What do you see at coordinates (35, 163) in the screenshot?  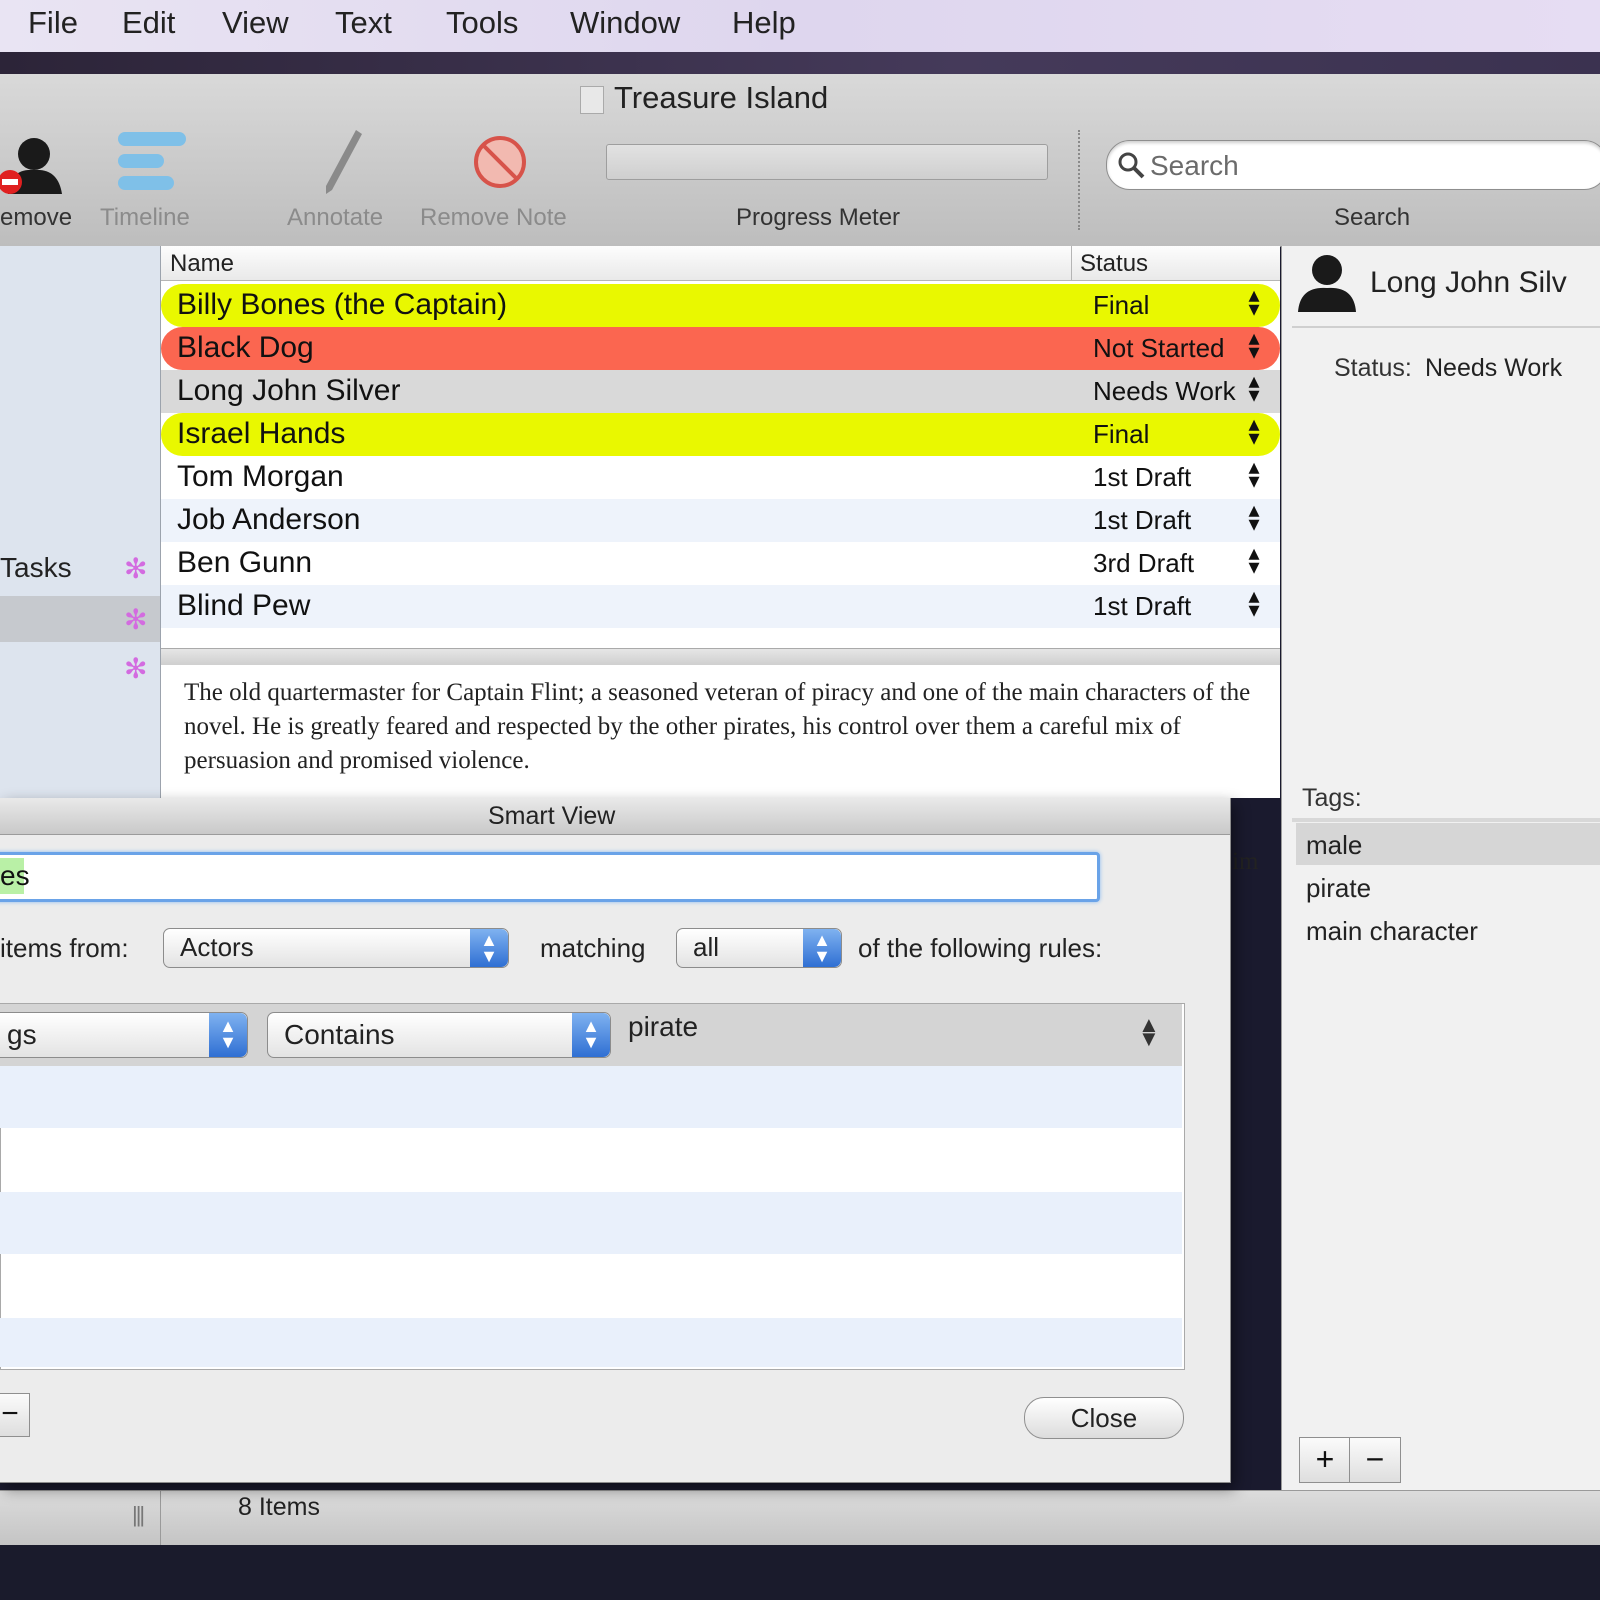 I see `person-remove-icon` at bounding box center [35, 163].